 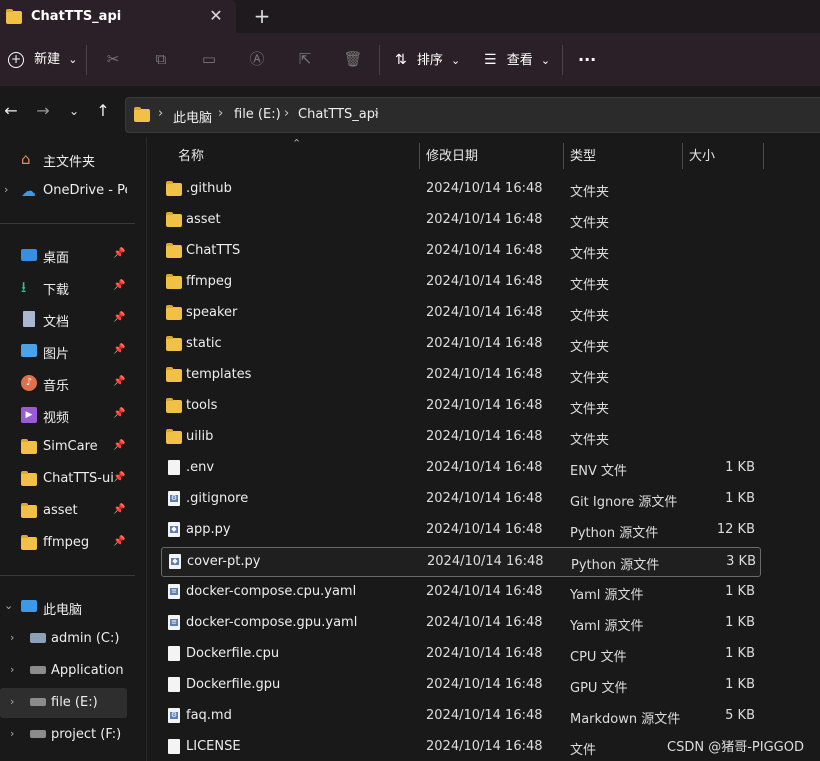 What do you see at coordinates (113, 59) in the screenshot?
I see `cut-icon: ✂` at bounding box center [113, 59].